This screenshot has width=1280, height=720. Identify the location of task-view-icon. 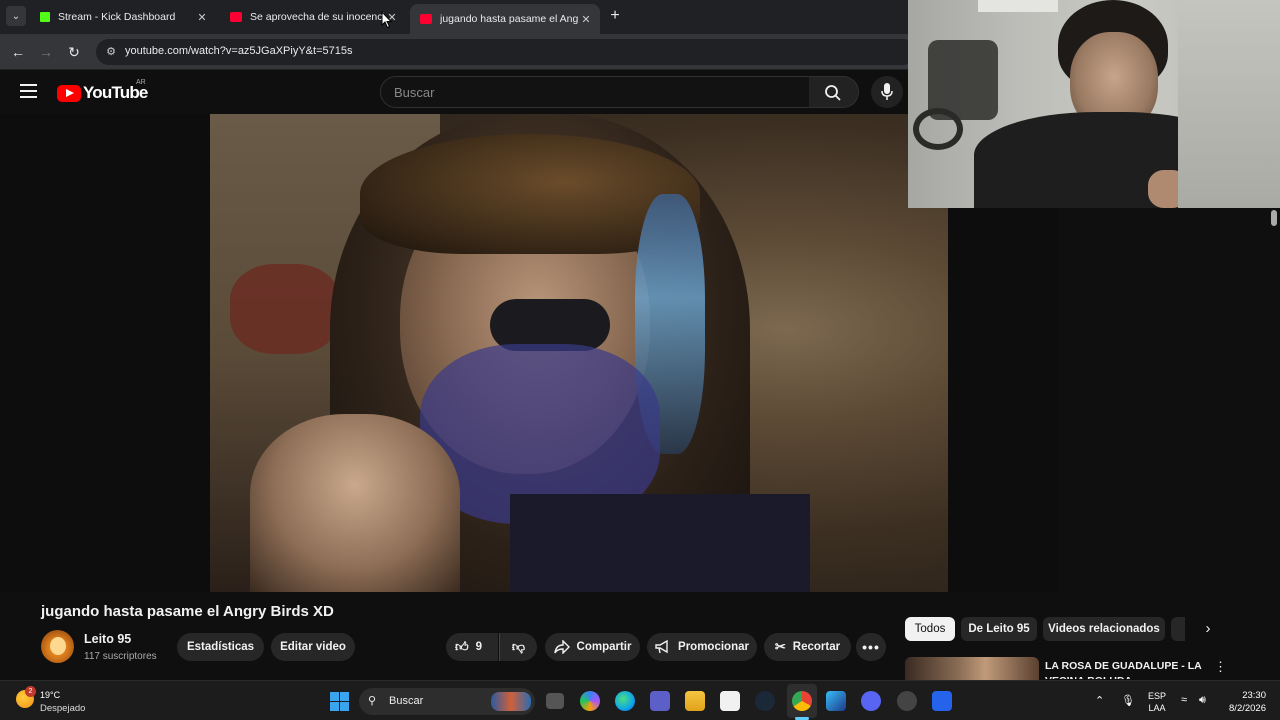
(555, 701).